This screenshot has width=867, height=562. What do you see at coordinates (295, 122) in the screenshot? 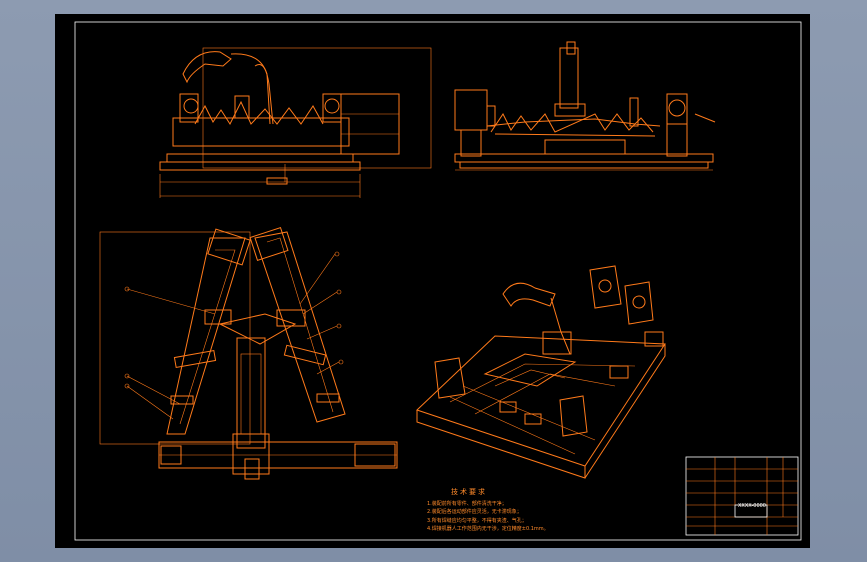
I see `front-view` at bounding box center [295, 122].